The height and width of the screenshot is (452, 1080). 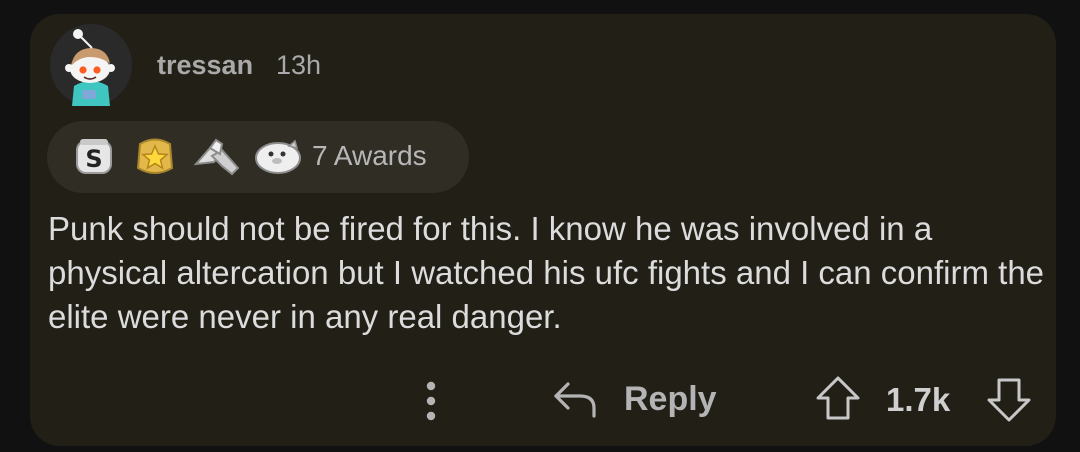 I want to click on helpful-star-award-icon, so click(x=155, y=156).